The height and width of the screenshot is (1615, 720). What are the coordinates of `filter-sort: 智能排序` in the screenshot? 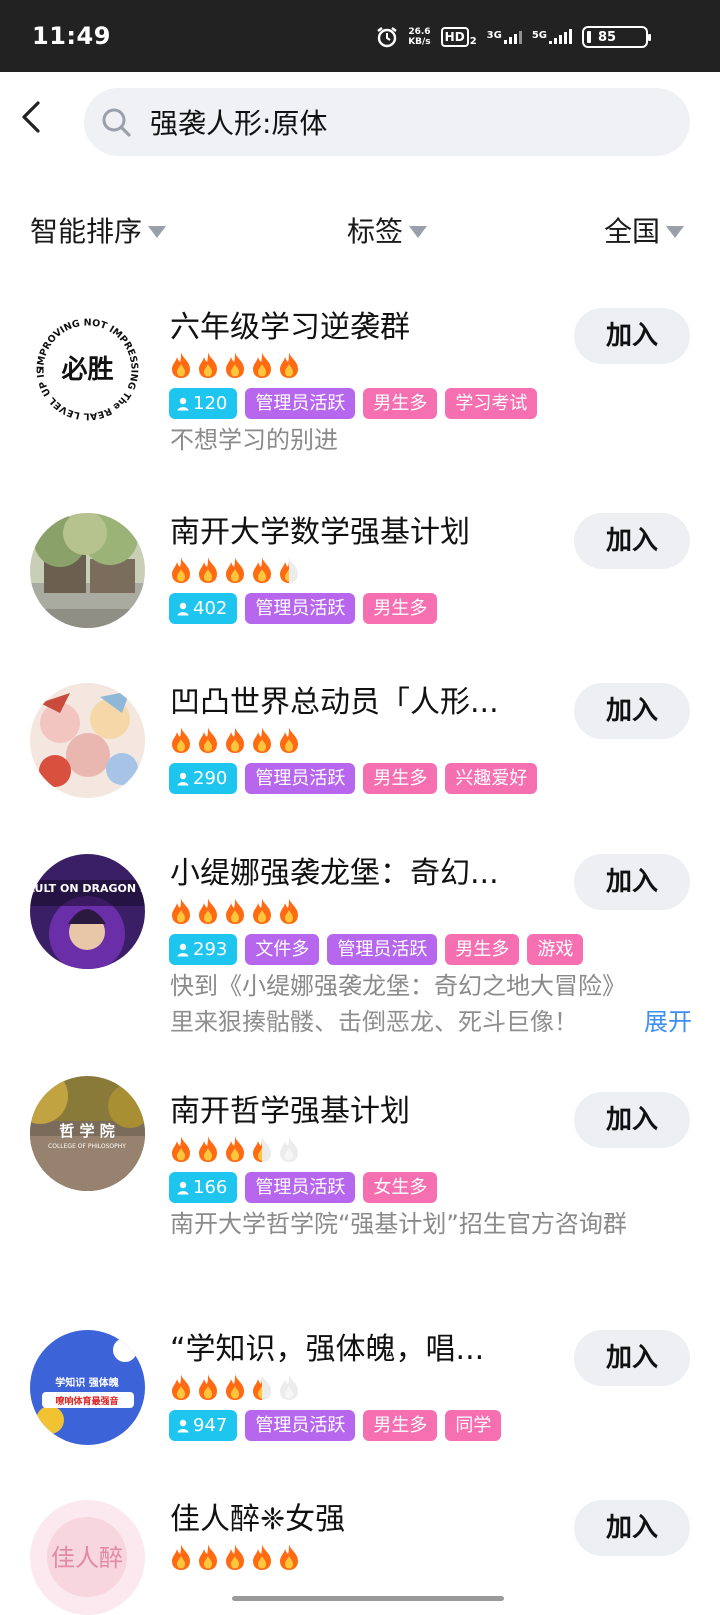 It's located at (98, 230).